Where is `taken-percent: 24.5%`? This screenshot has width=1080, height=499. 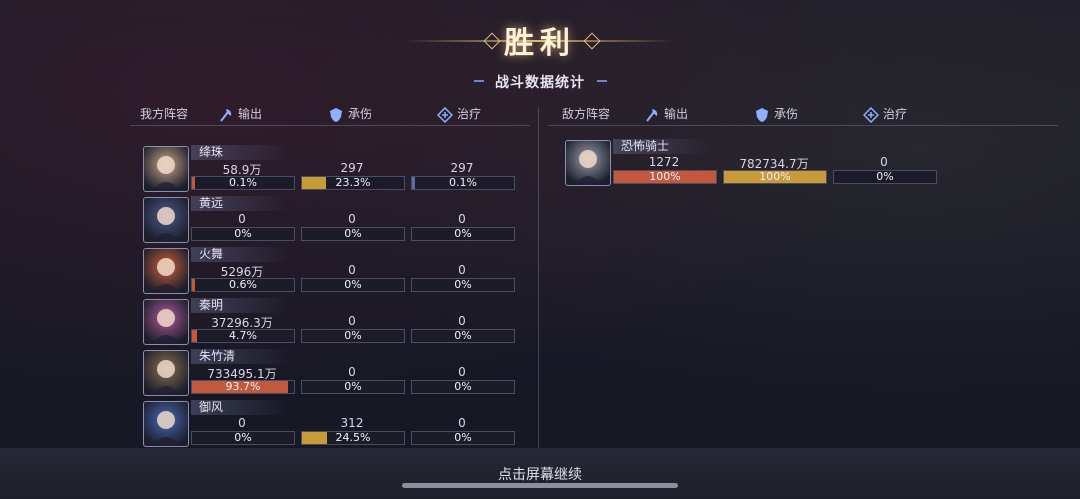 taken-percent: 24.5% is located at coordinates (353, 437).